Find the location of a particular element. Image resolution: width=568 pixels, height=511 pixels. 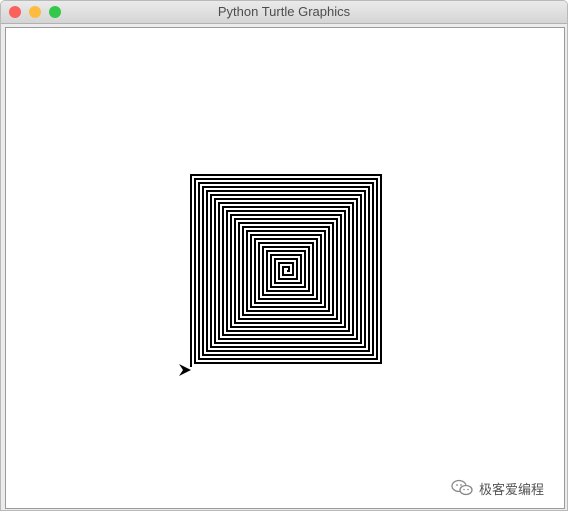

wechat-icon is located at coordinates (462, 487).